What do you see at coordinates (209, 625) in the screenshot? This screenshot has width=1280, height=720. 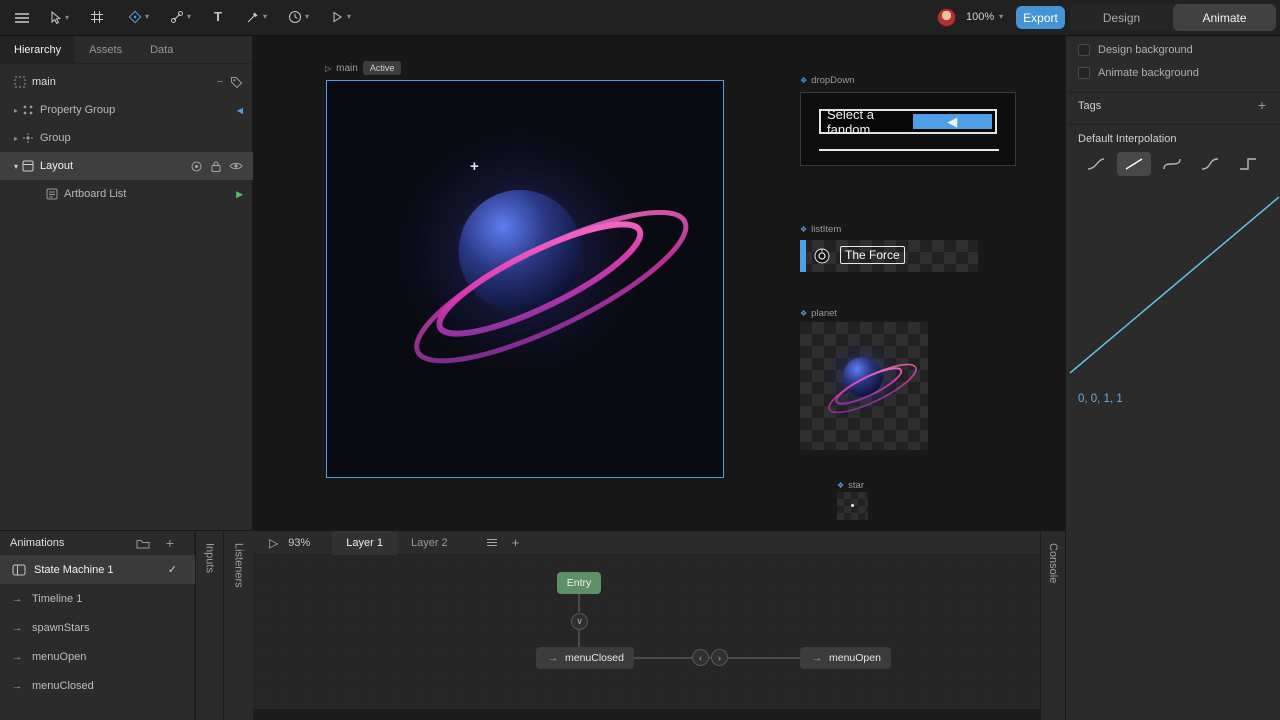 I see `tab-inputs: Inputs` at bounding box center [209, 625].